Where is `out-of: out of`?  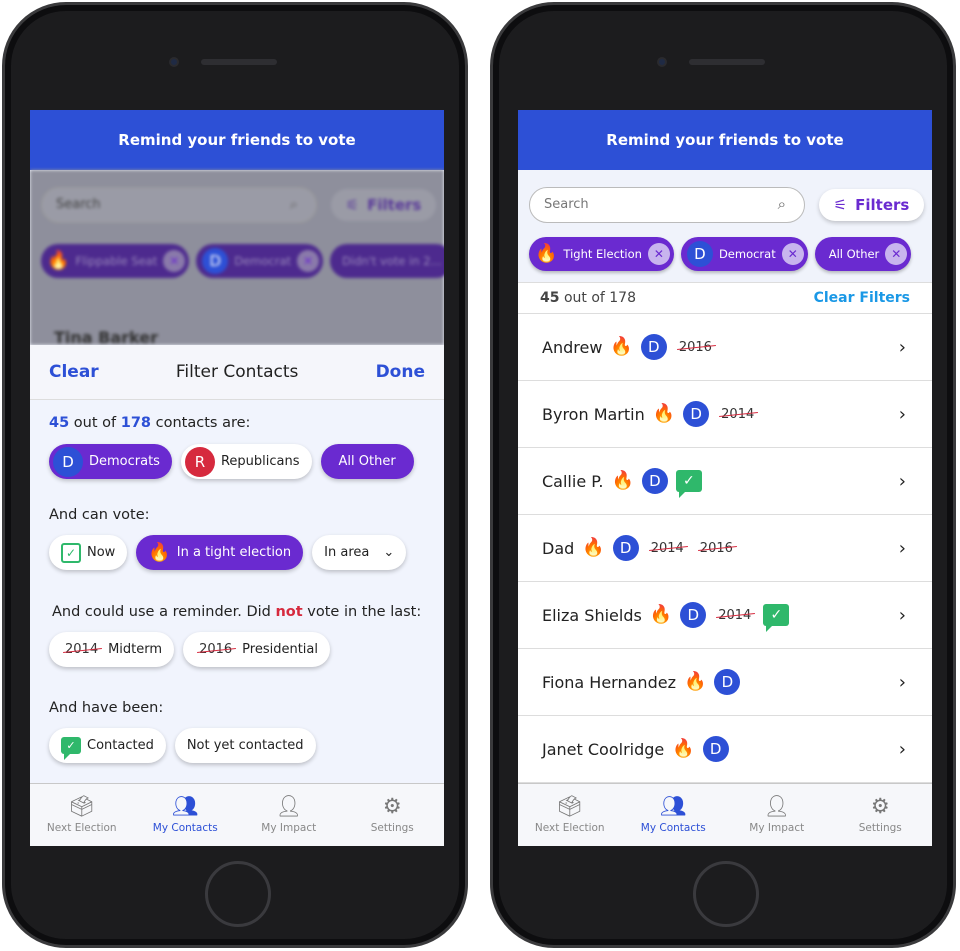 out-of: out of is located at coordinates (95, 423).